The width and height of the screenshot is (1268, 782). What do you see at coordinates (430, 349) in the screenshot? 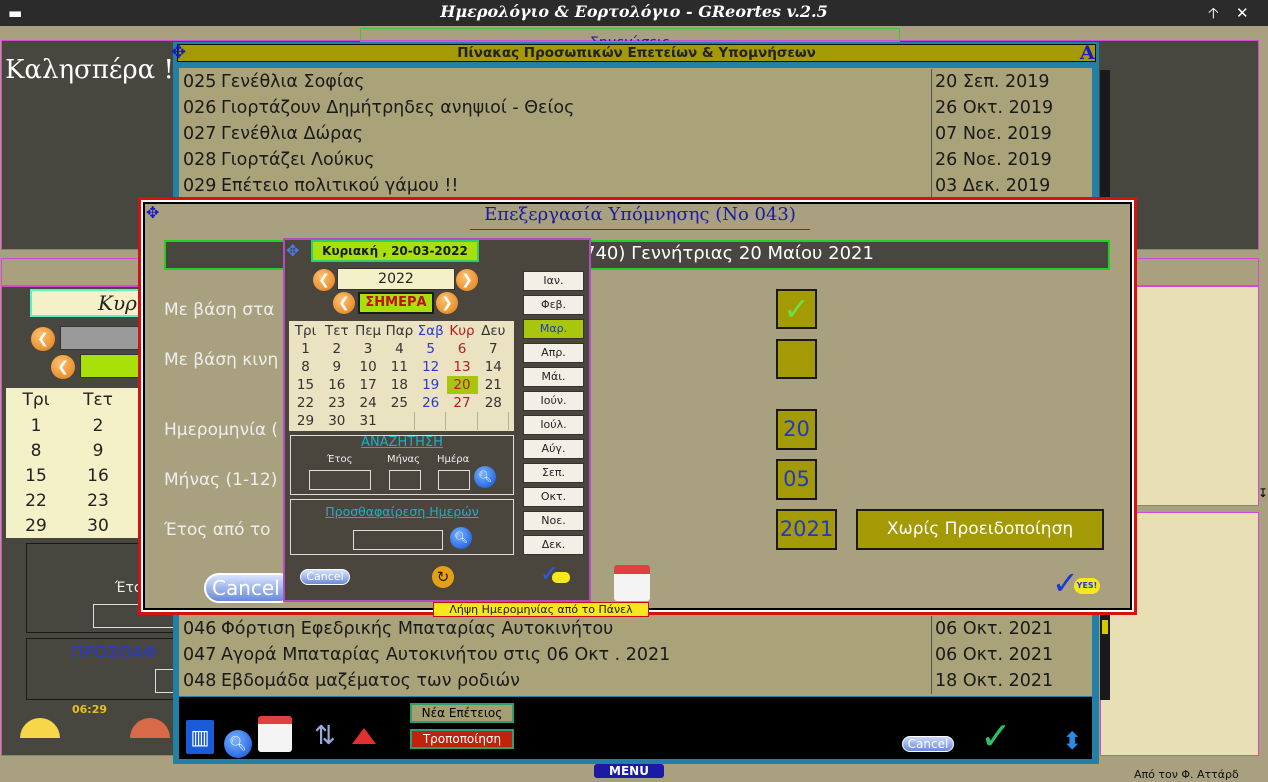
I see `day-cell: 5` at bounding box center [430, 349].